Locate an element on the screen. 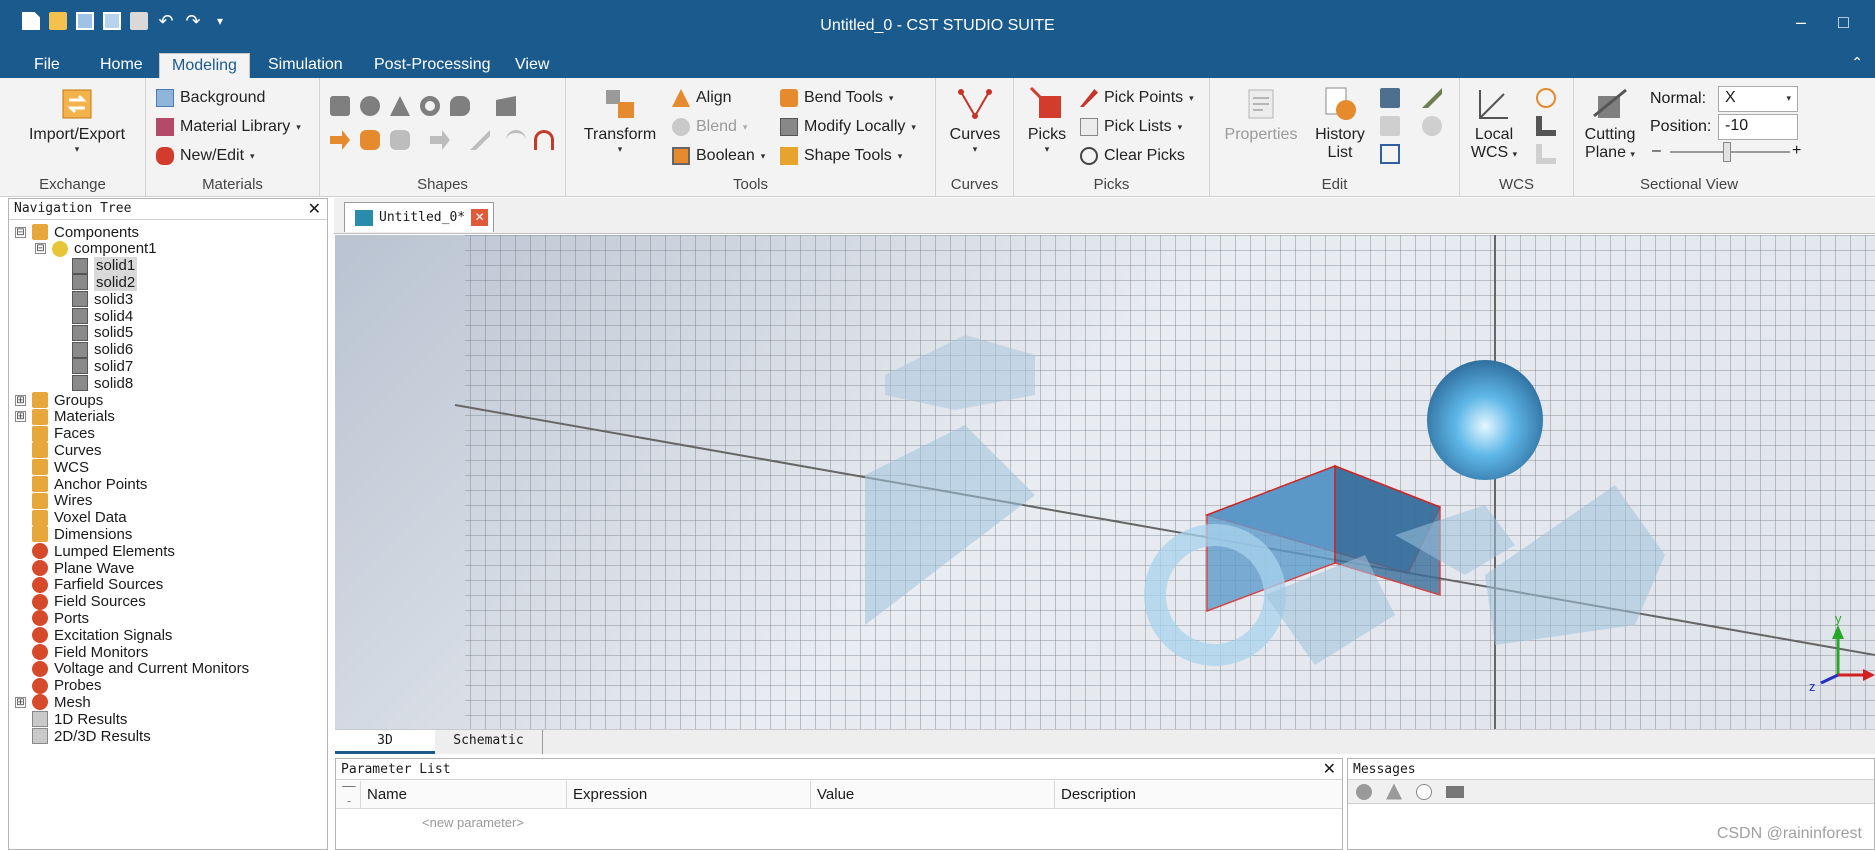  picks-button: Picks ▾ is located at coordinates (1047, 120).